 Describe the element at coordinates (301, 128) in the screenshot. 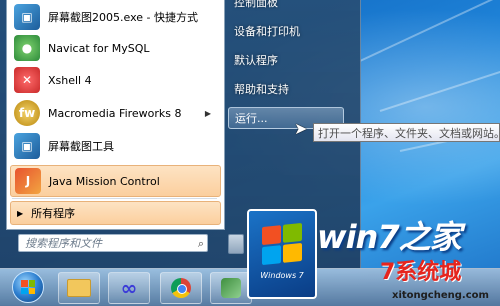

I see `mouse-cursor-icon: ➤` at that location.